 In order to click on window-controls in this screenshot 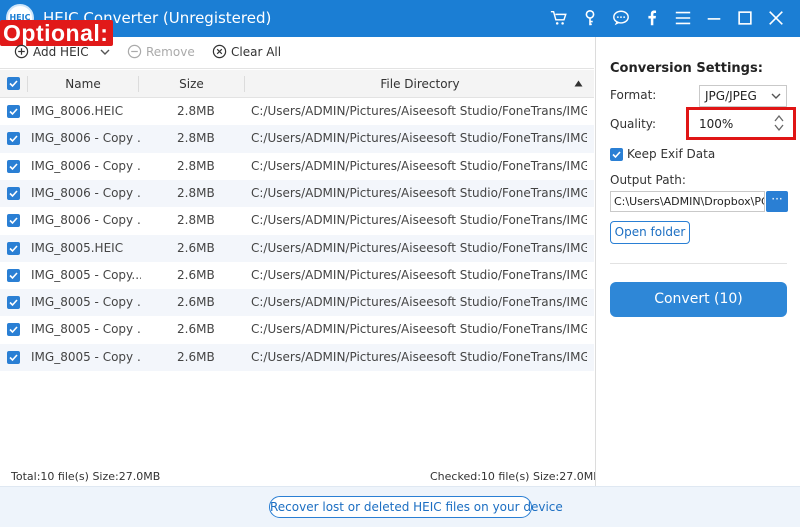, I will do `click(664, 18)`.